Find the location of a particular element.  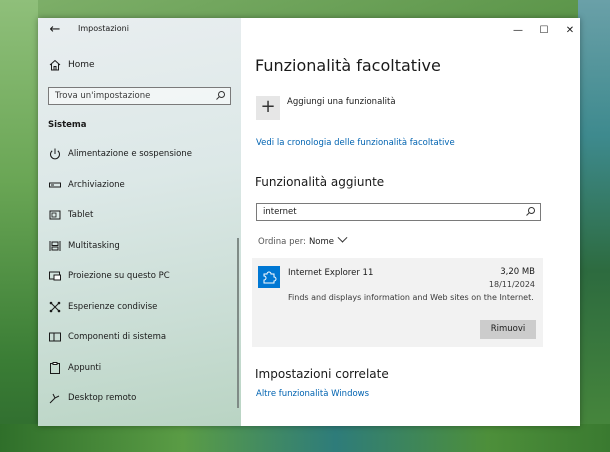

plus-icon: + is located at coordinates (268, 106).